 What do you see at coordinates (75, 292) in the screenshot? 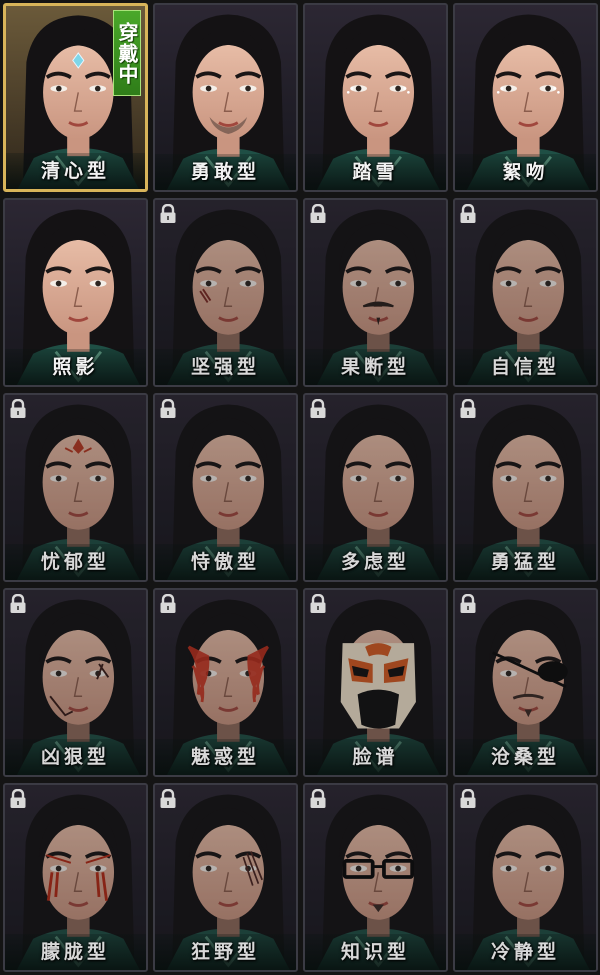
I see `face-option: 照影` at bounding box center [75, 292].